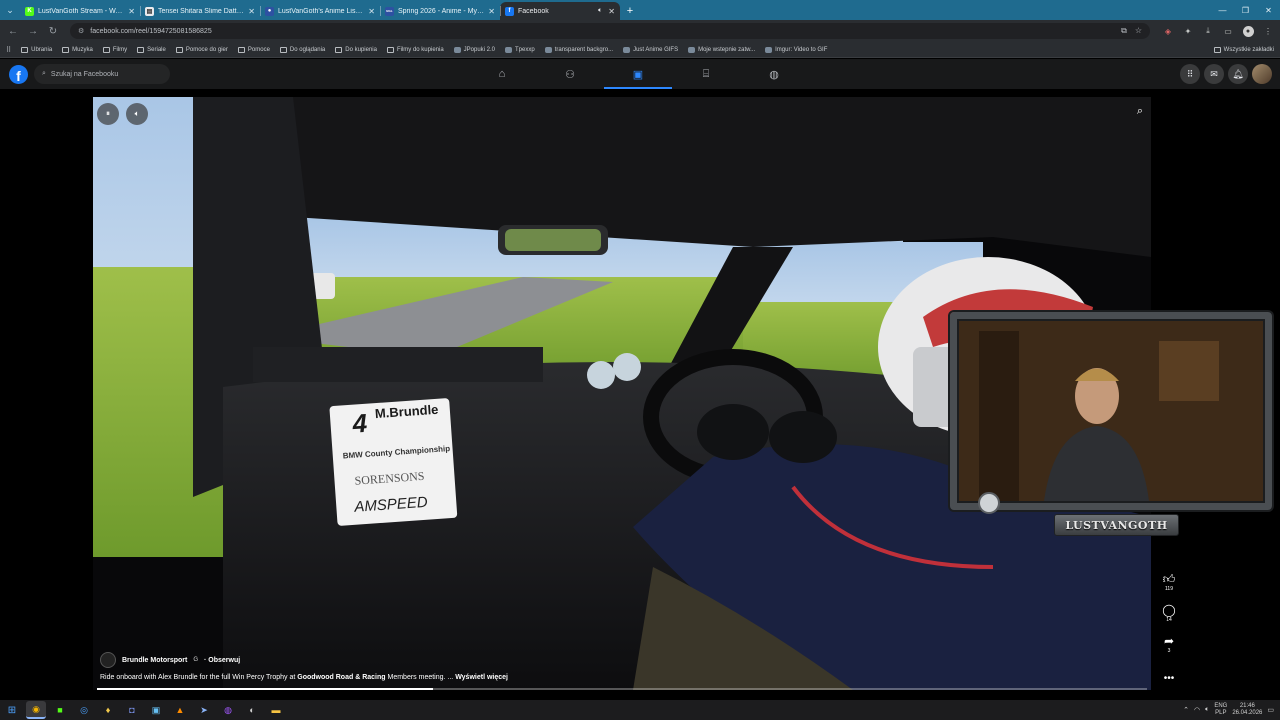  I want to click on minimize-icon: —, so click(1222, 10).